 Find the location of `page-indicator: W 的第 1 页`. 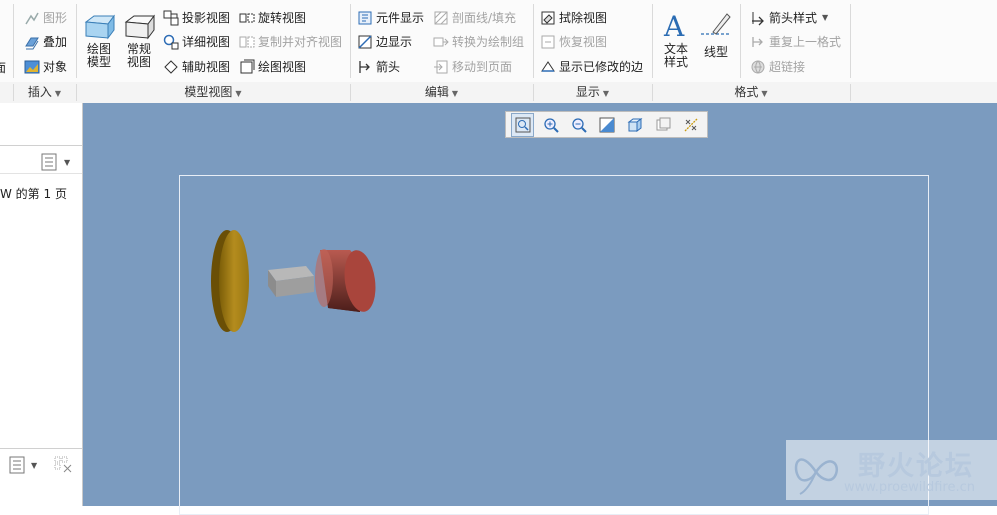

page-indicator: W 的第 1 页 is located at coordinates (33, 194).